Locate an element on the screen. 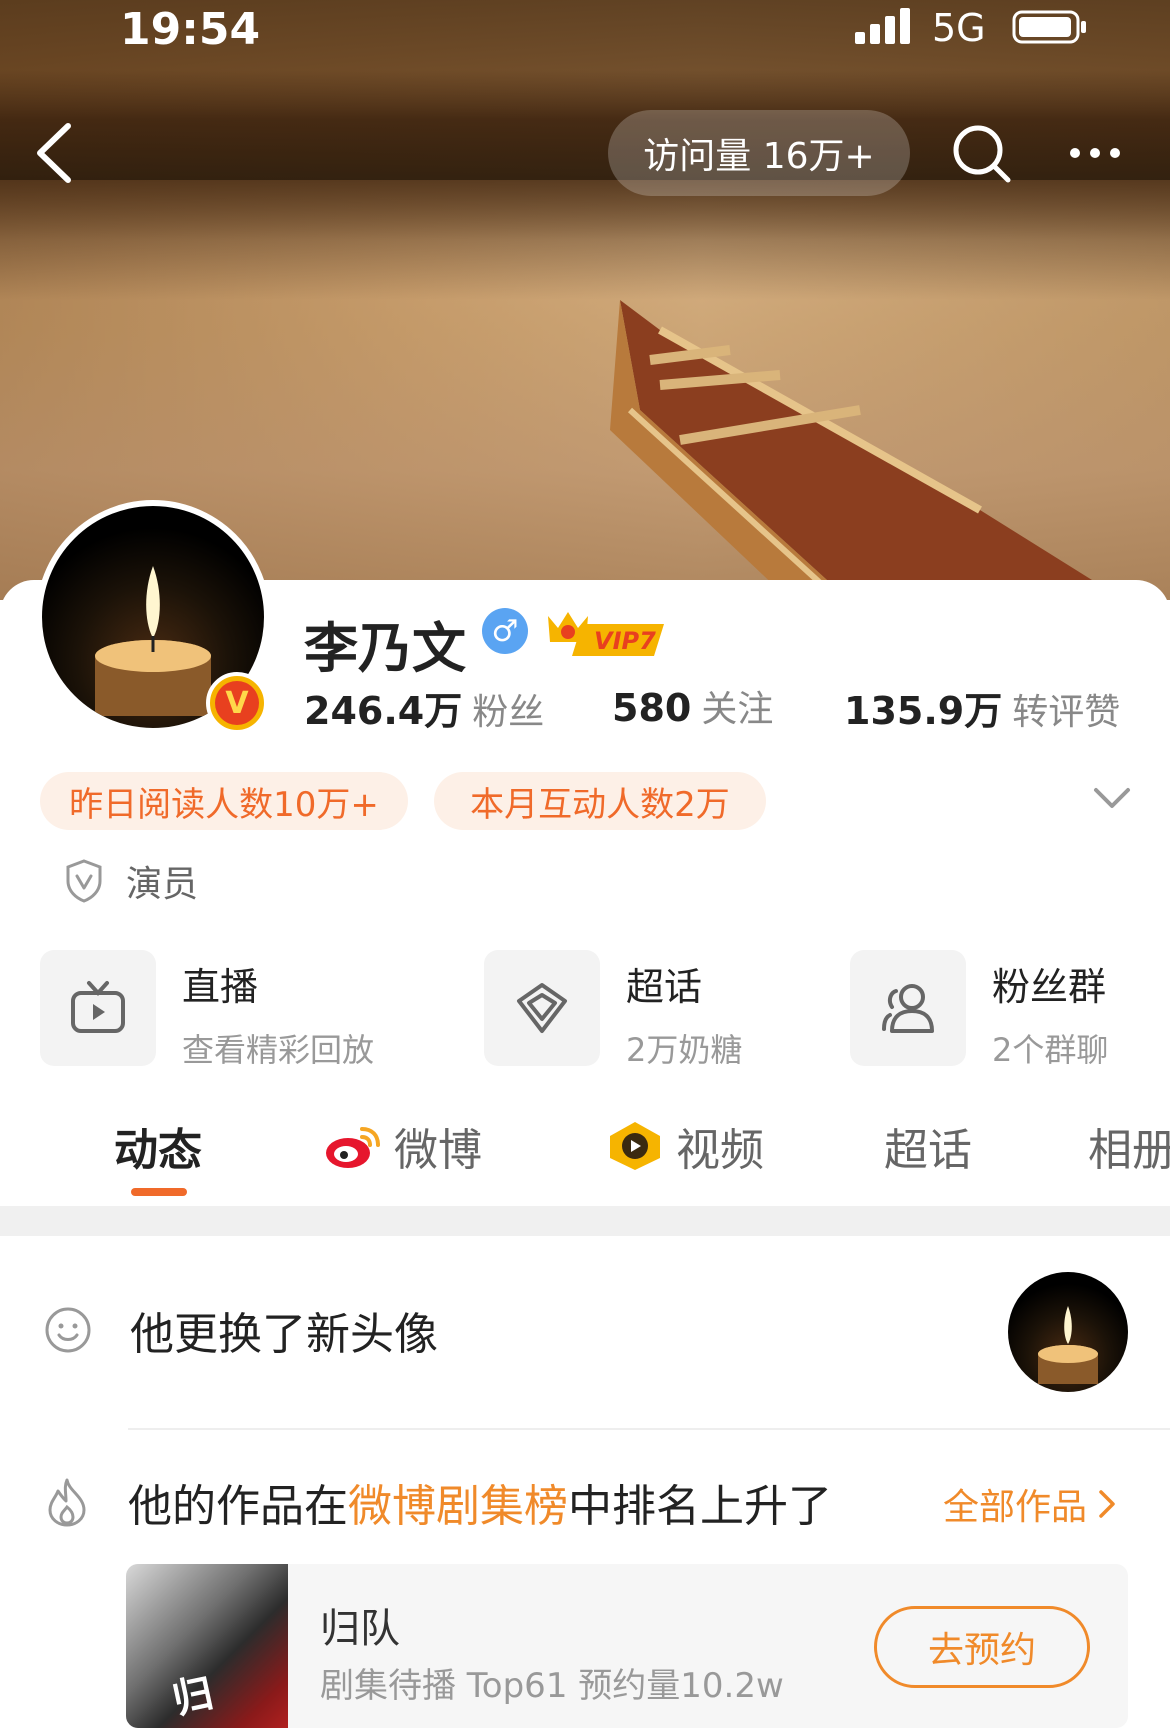  tab-album: 相册 is located at coordinates (1129, 1146).